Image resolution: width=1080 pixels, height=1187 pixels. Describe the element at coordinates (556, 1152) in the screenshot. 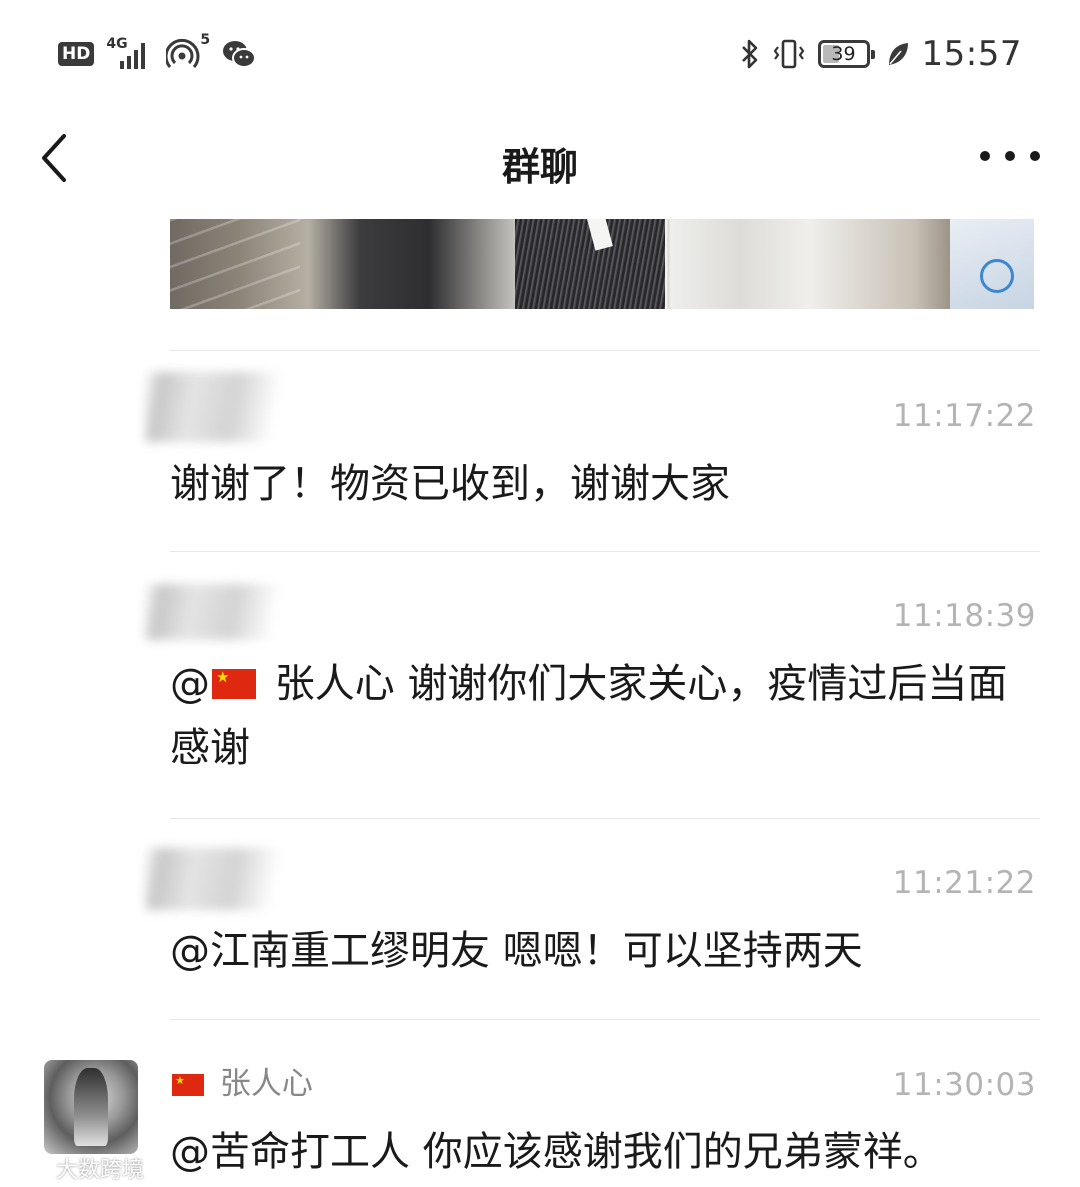

I see `message-text: @苦命打工人 你应该感谢我们的兄弟蒙祥。` at that location.